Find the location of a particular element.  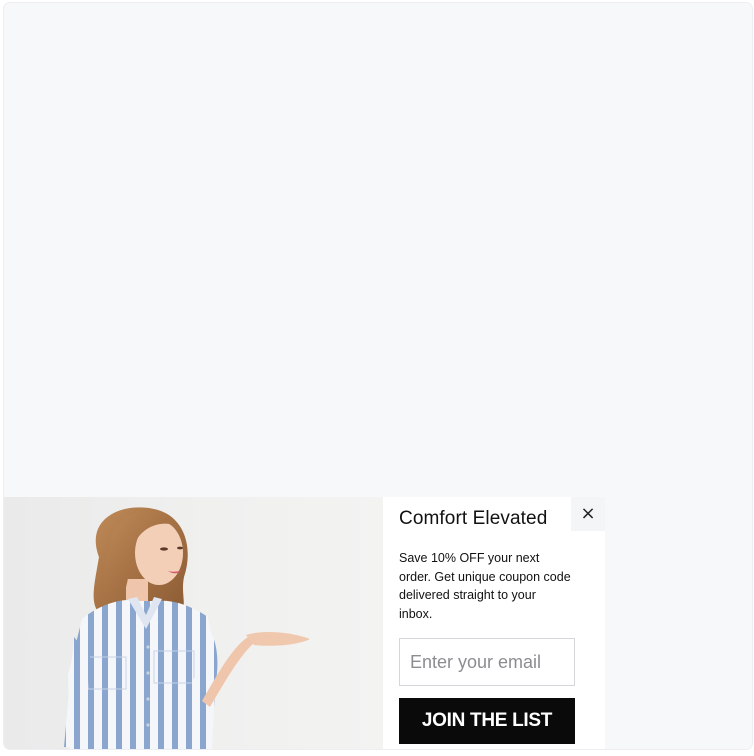

model-illustration is located at coordinates (187, 628).